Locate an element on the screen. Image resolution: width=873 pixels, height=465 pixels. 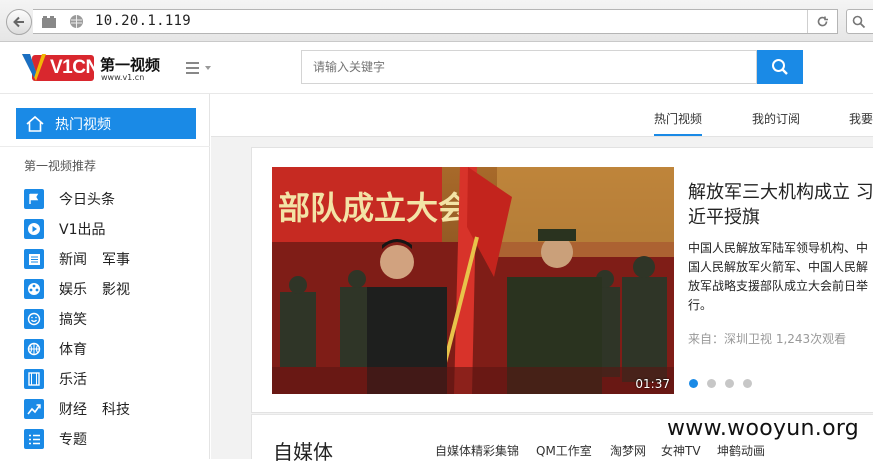
hamburger-icon is located at coordinates (192, 63).